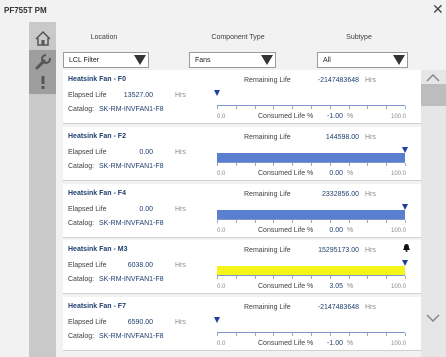 The image size is (446, 357). Describe the element at coordinates (223, 11) in the screenshot. I see `title-bar: PF755T PM ✕` at that location.